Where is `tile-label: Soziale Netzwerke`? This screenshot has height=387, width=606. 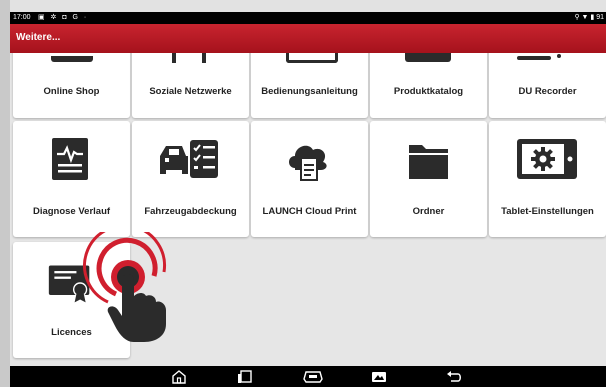
tile-label: Soziale Netzwerke is located at coordinates (190, 91).